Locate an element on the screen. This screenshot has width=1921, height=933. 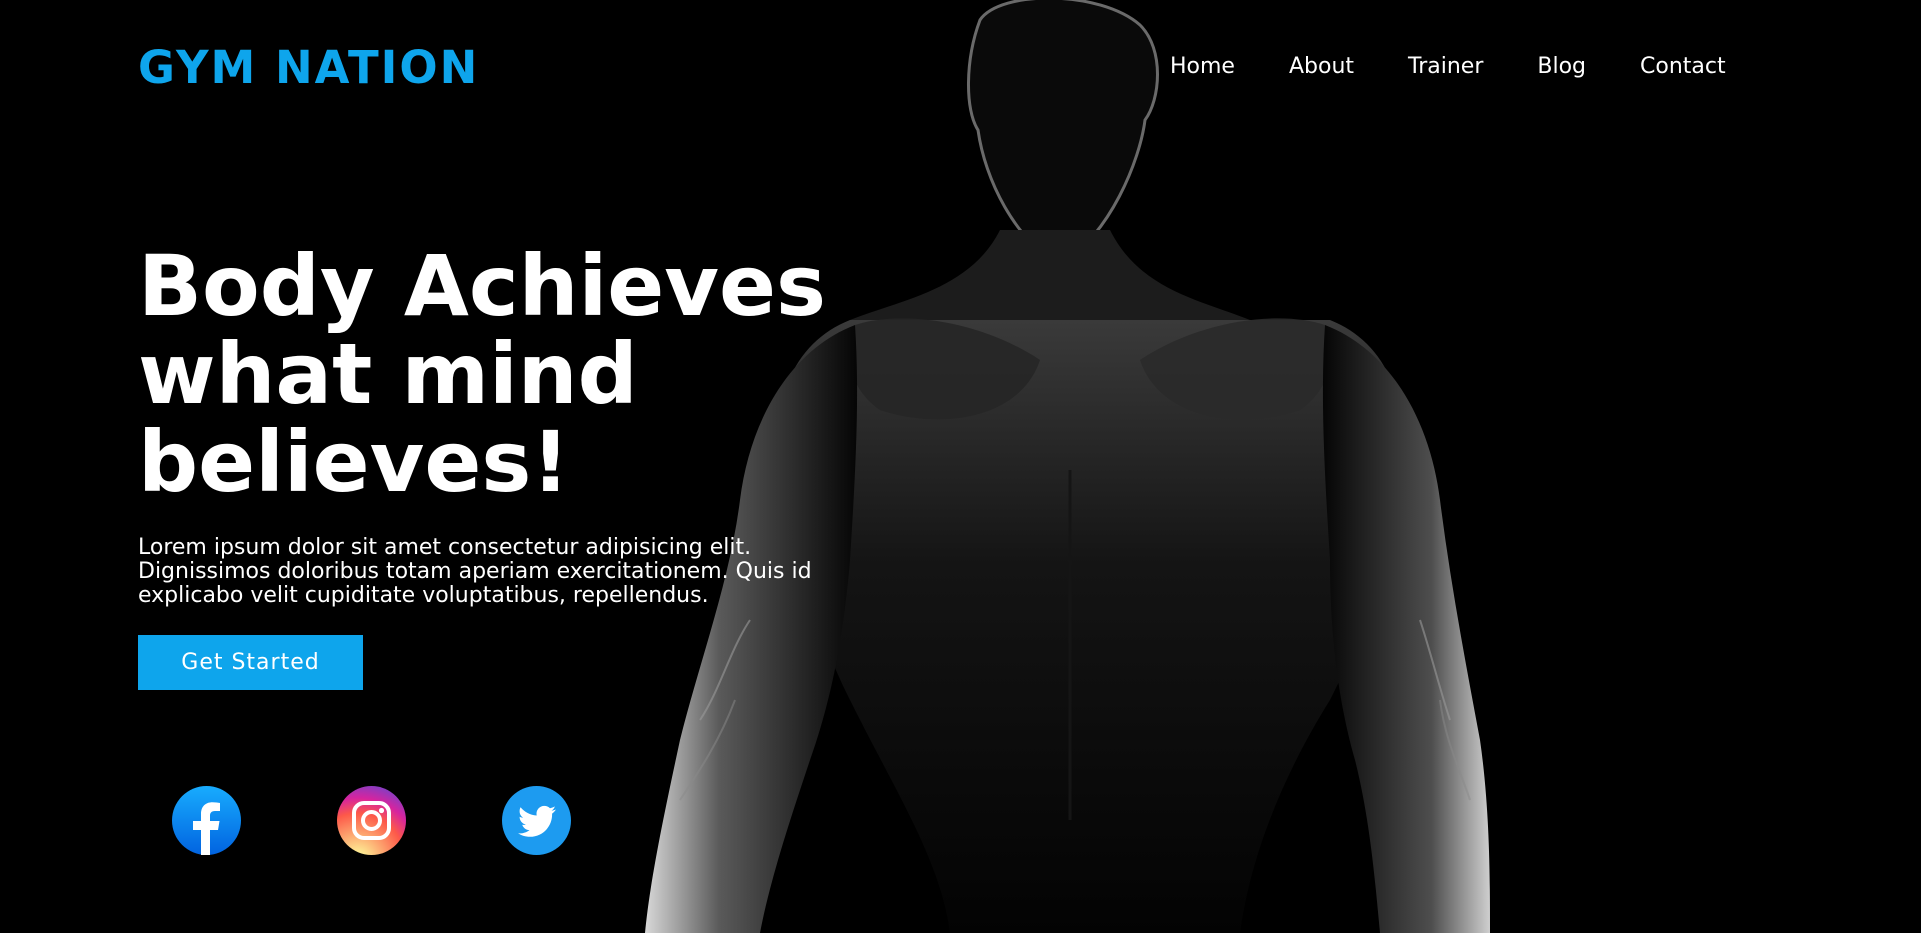
nav-home-link: Home is located at coordinates (1202, 67).